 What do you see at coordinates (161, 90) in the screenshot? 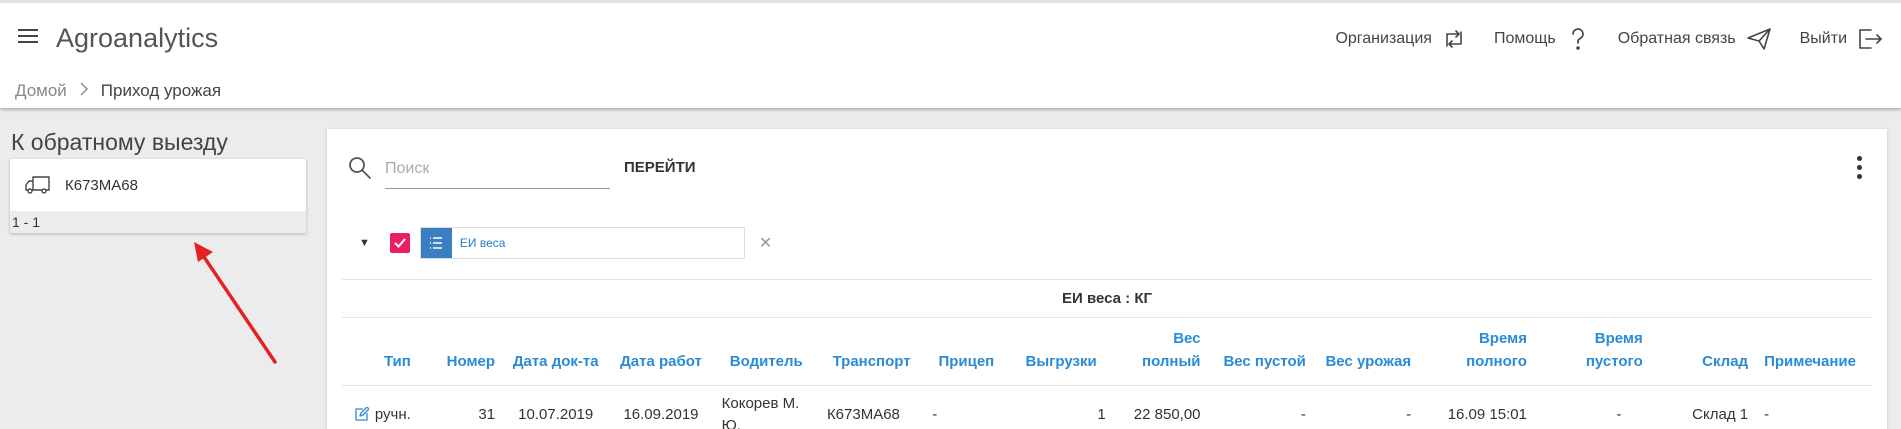
I see `breadcrumb-current: Приход урожая` at bounding box center [161, 90].